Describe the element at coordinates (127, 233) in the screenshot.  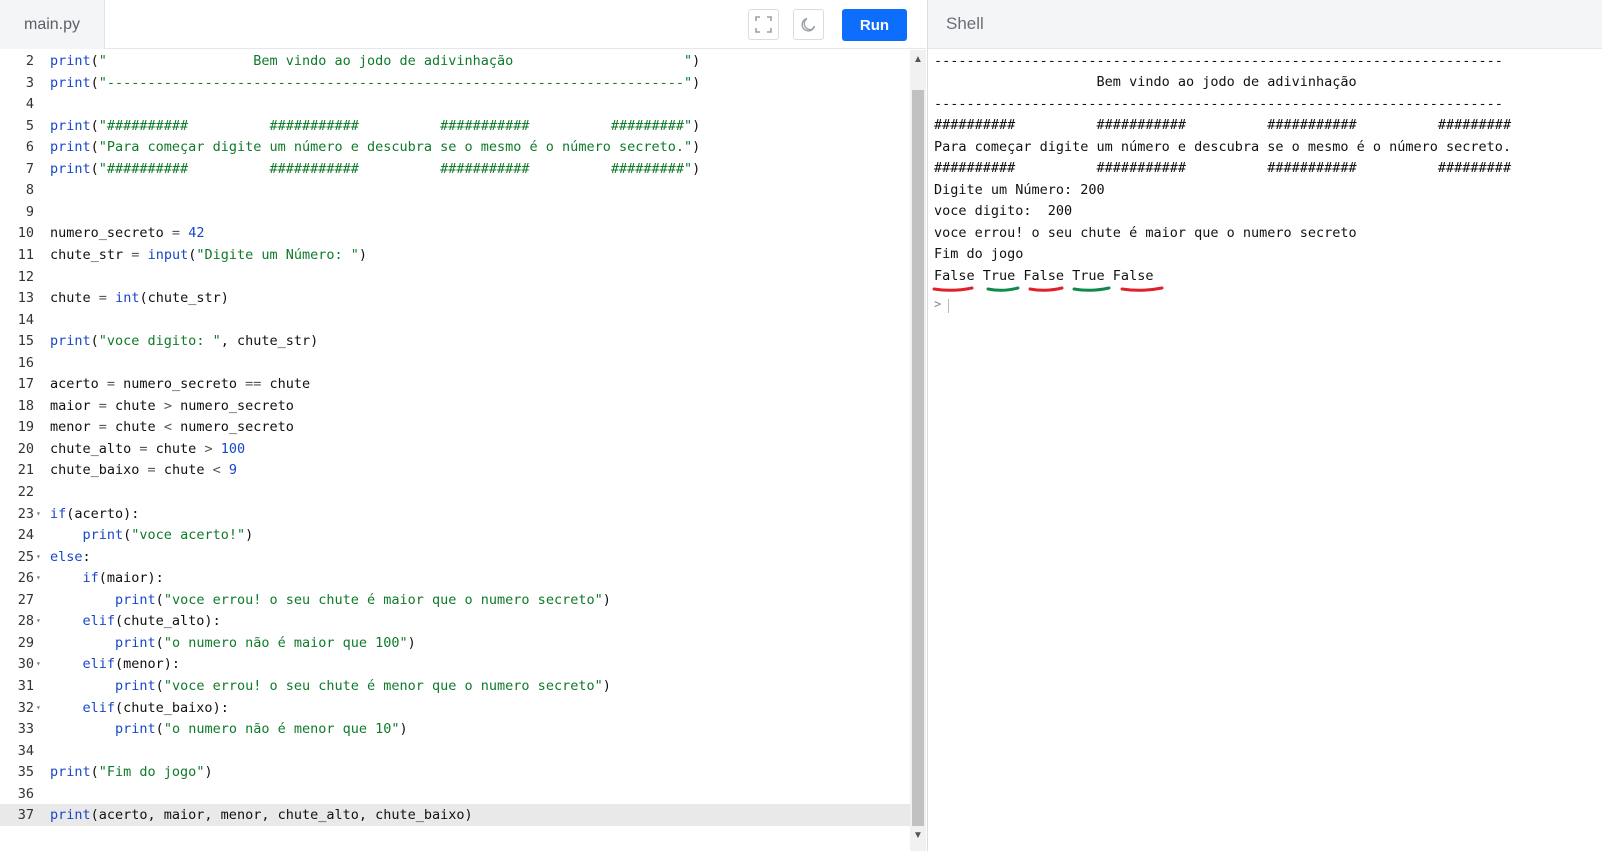
I see `code-text: numero_secreto = 42` at that location.